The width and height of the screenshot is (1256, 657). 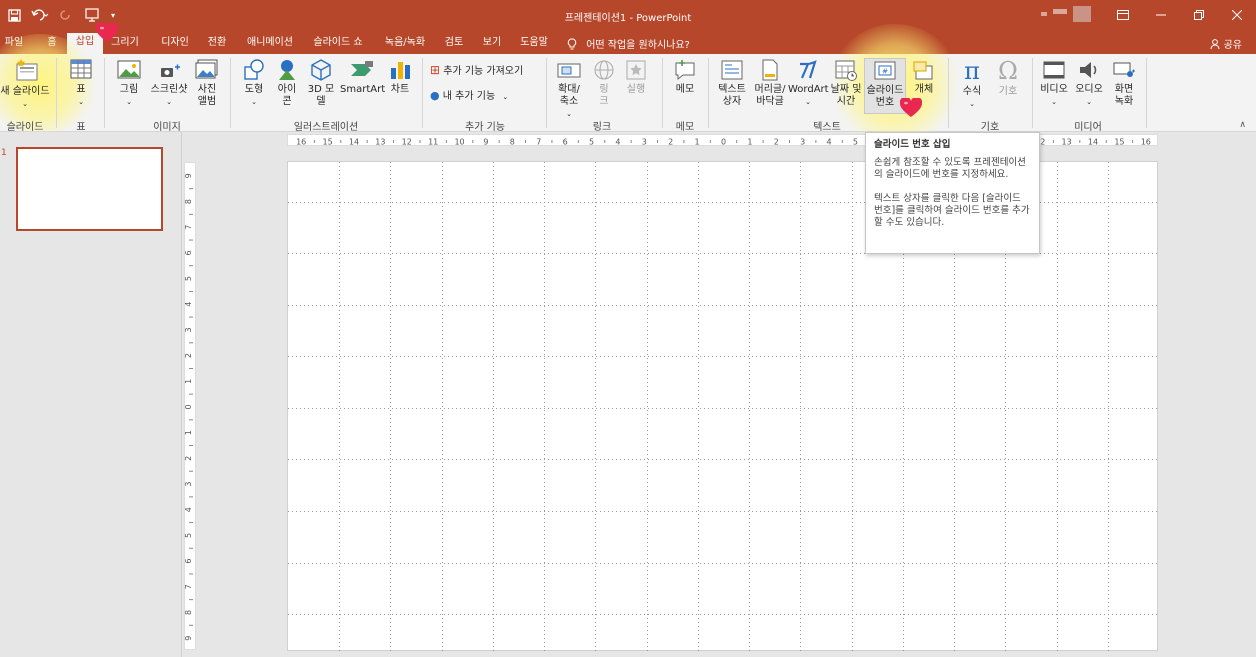 What do you see at coordinates (287, 70) in the screenshot?
I see `icons-icon` at bounding box center [287, 70].